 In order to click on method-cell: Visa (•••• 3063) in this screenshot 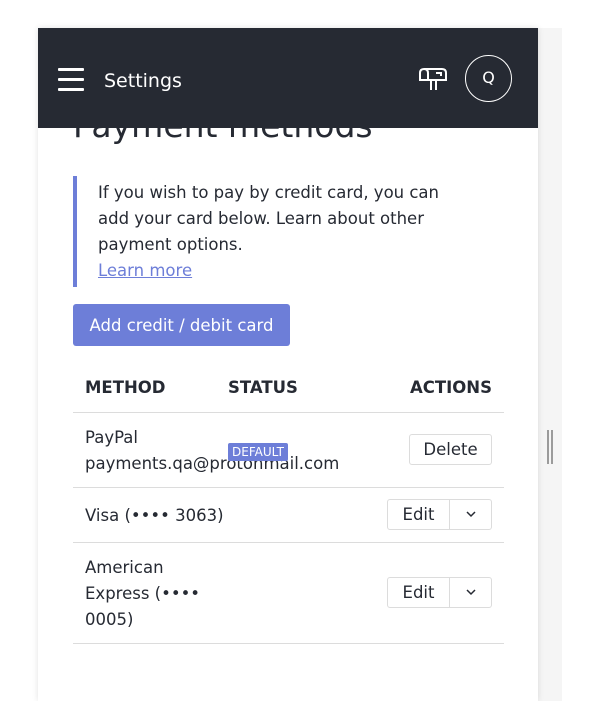, I will do `click(154, 515)`.